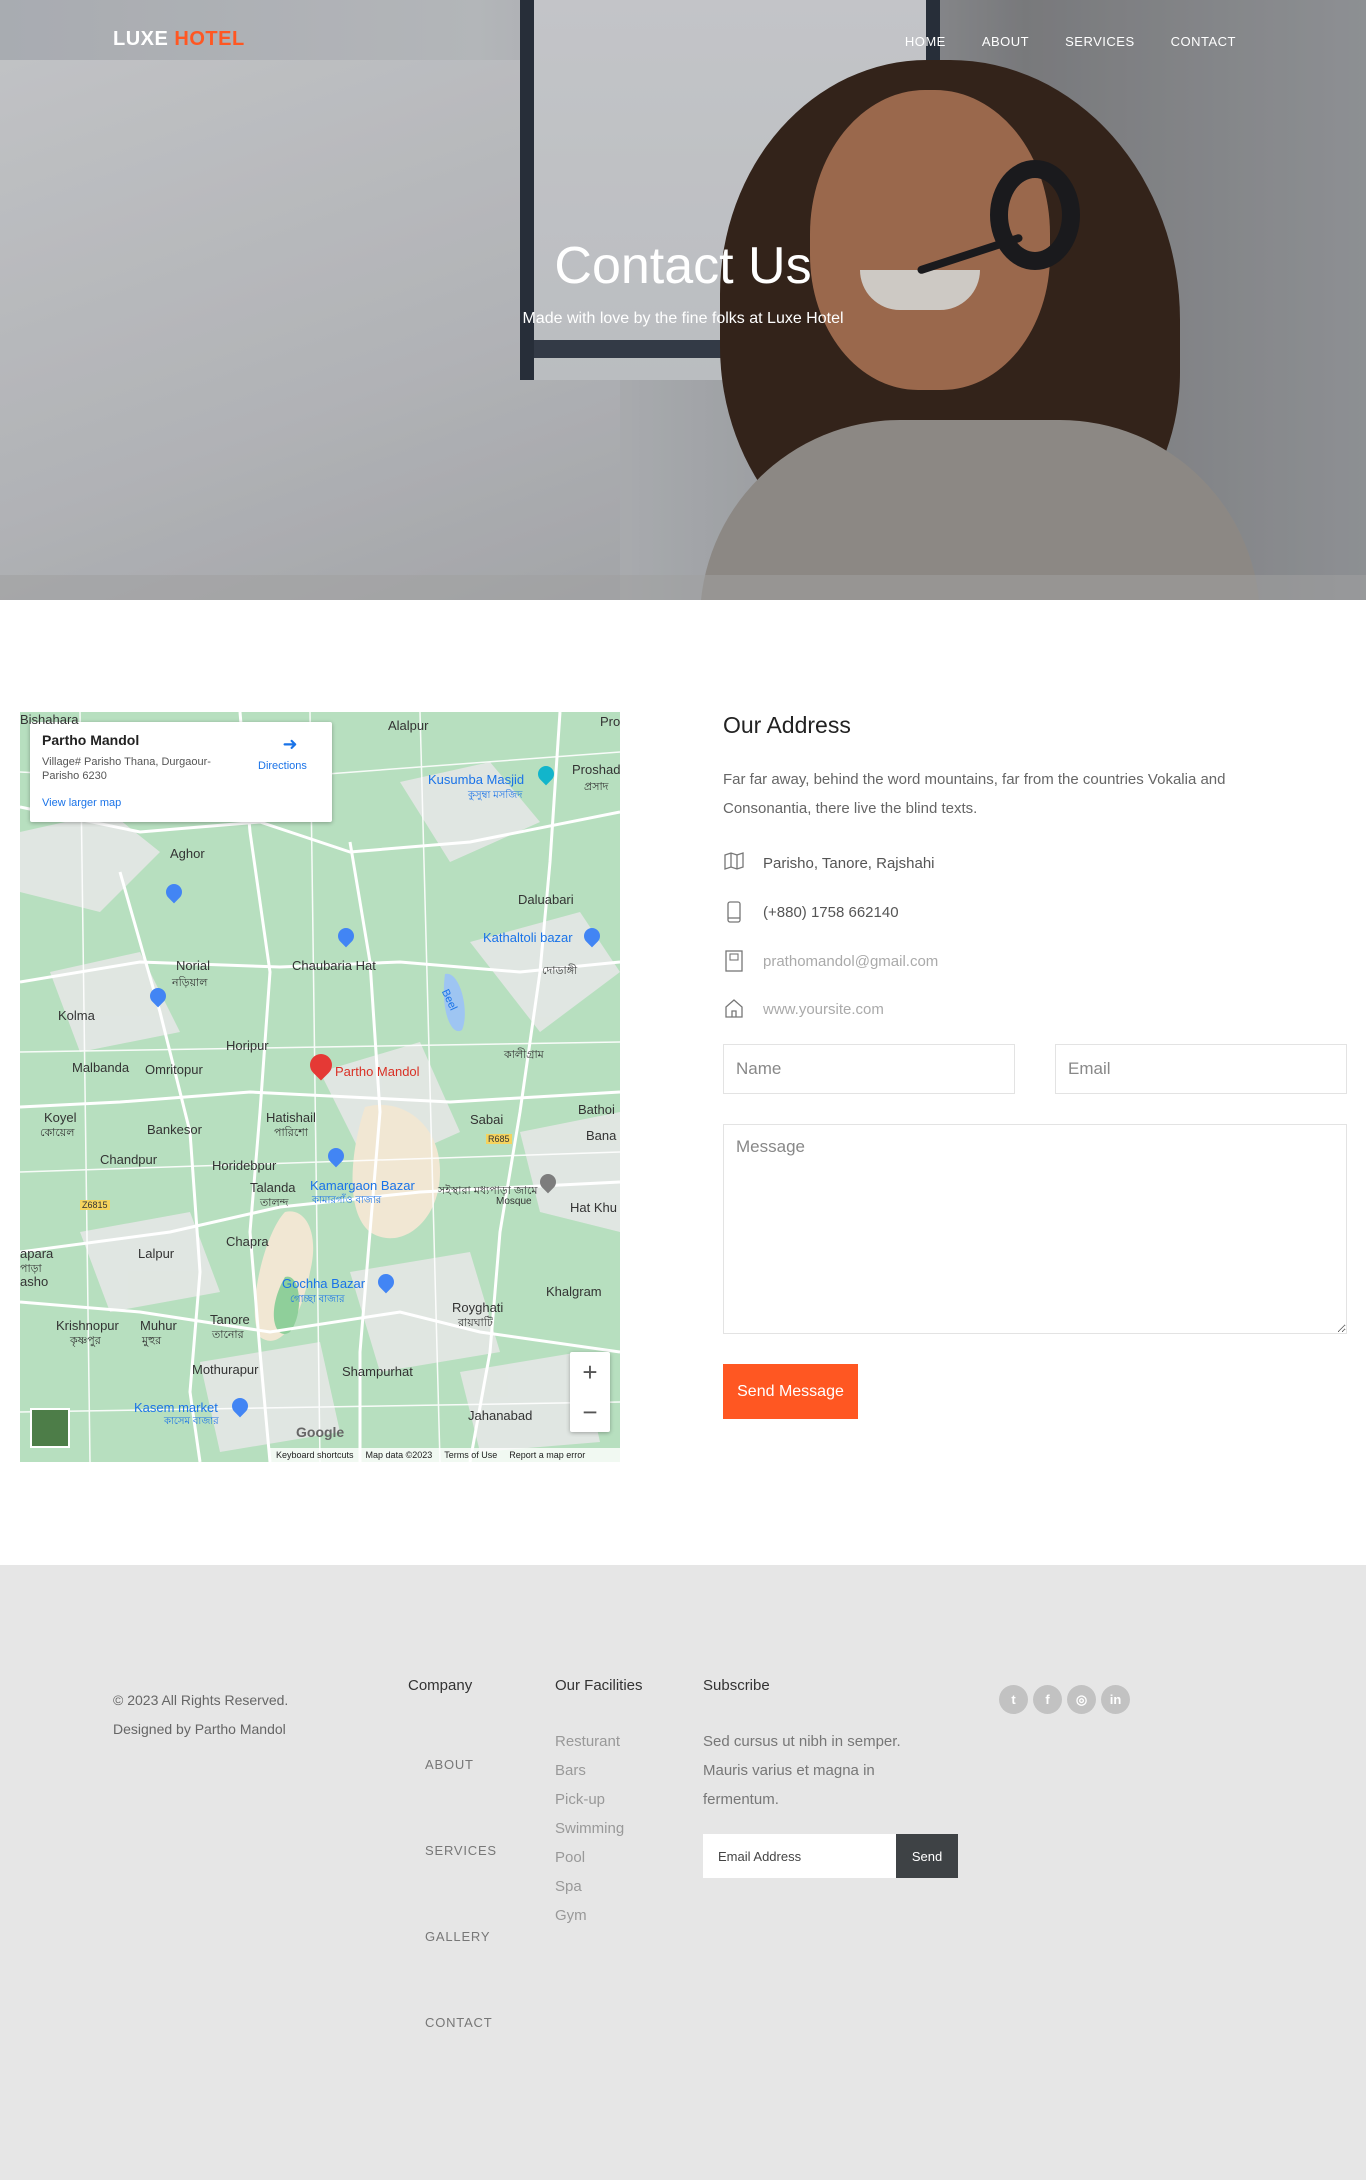  Describe the element at coordinates (399, 1455) in the screenshot. I see `map-data-text: Map data ©2023` at that location.